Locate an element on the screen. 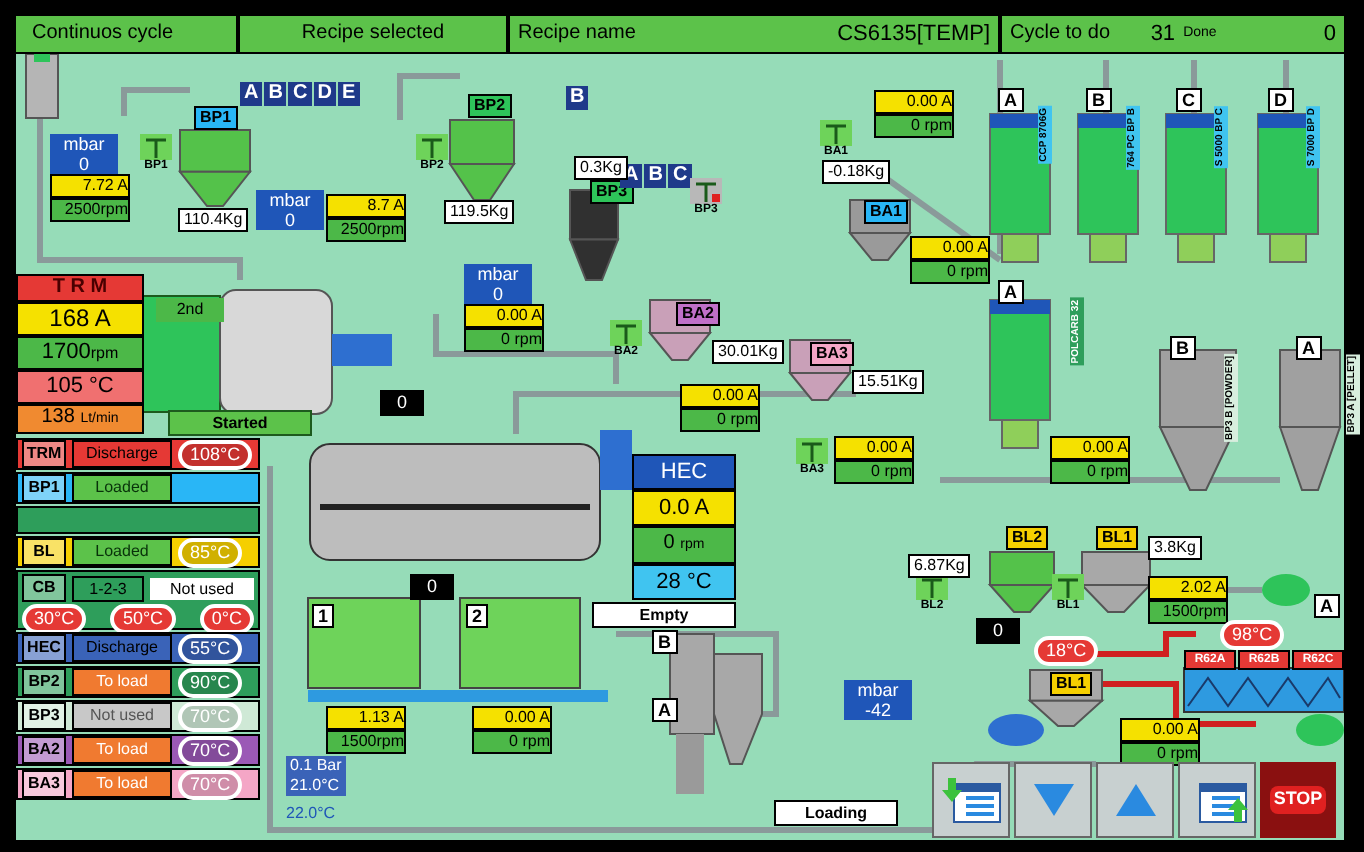 This screenshot has width=1364, height=852. equipment-tag: BL2 is located at coordinates (1027, 538).